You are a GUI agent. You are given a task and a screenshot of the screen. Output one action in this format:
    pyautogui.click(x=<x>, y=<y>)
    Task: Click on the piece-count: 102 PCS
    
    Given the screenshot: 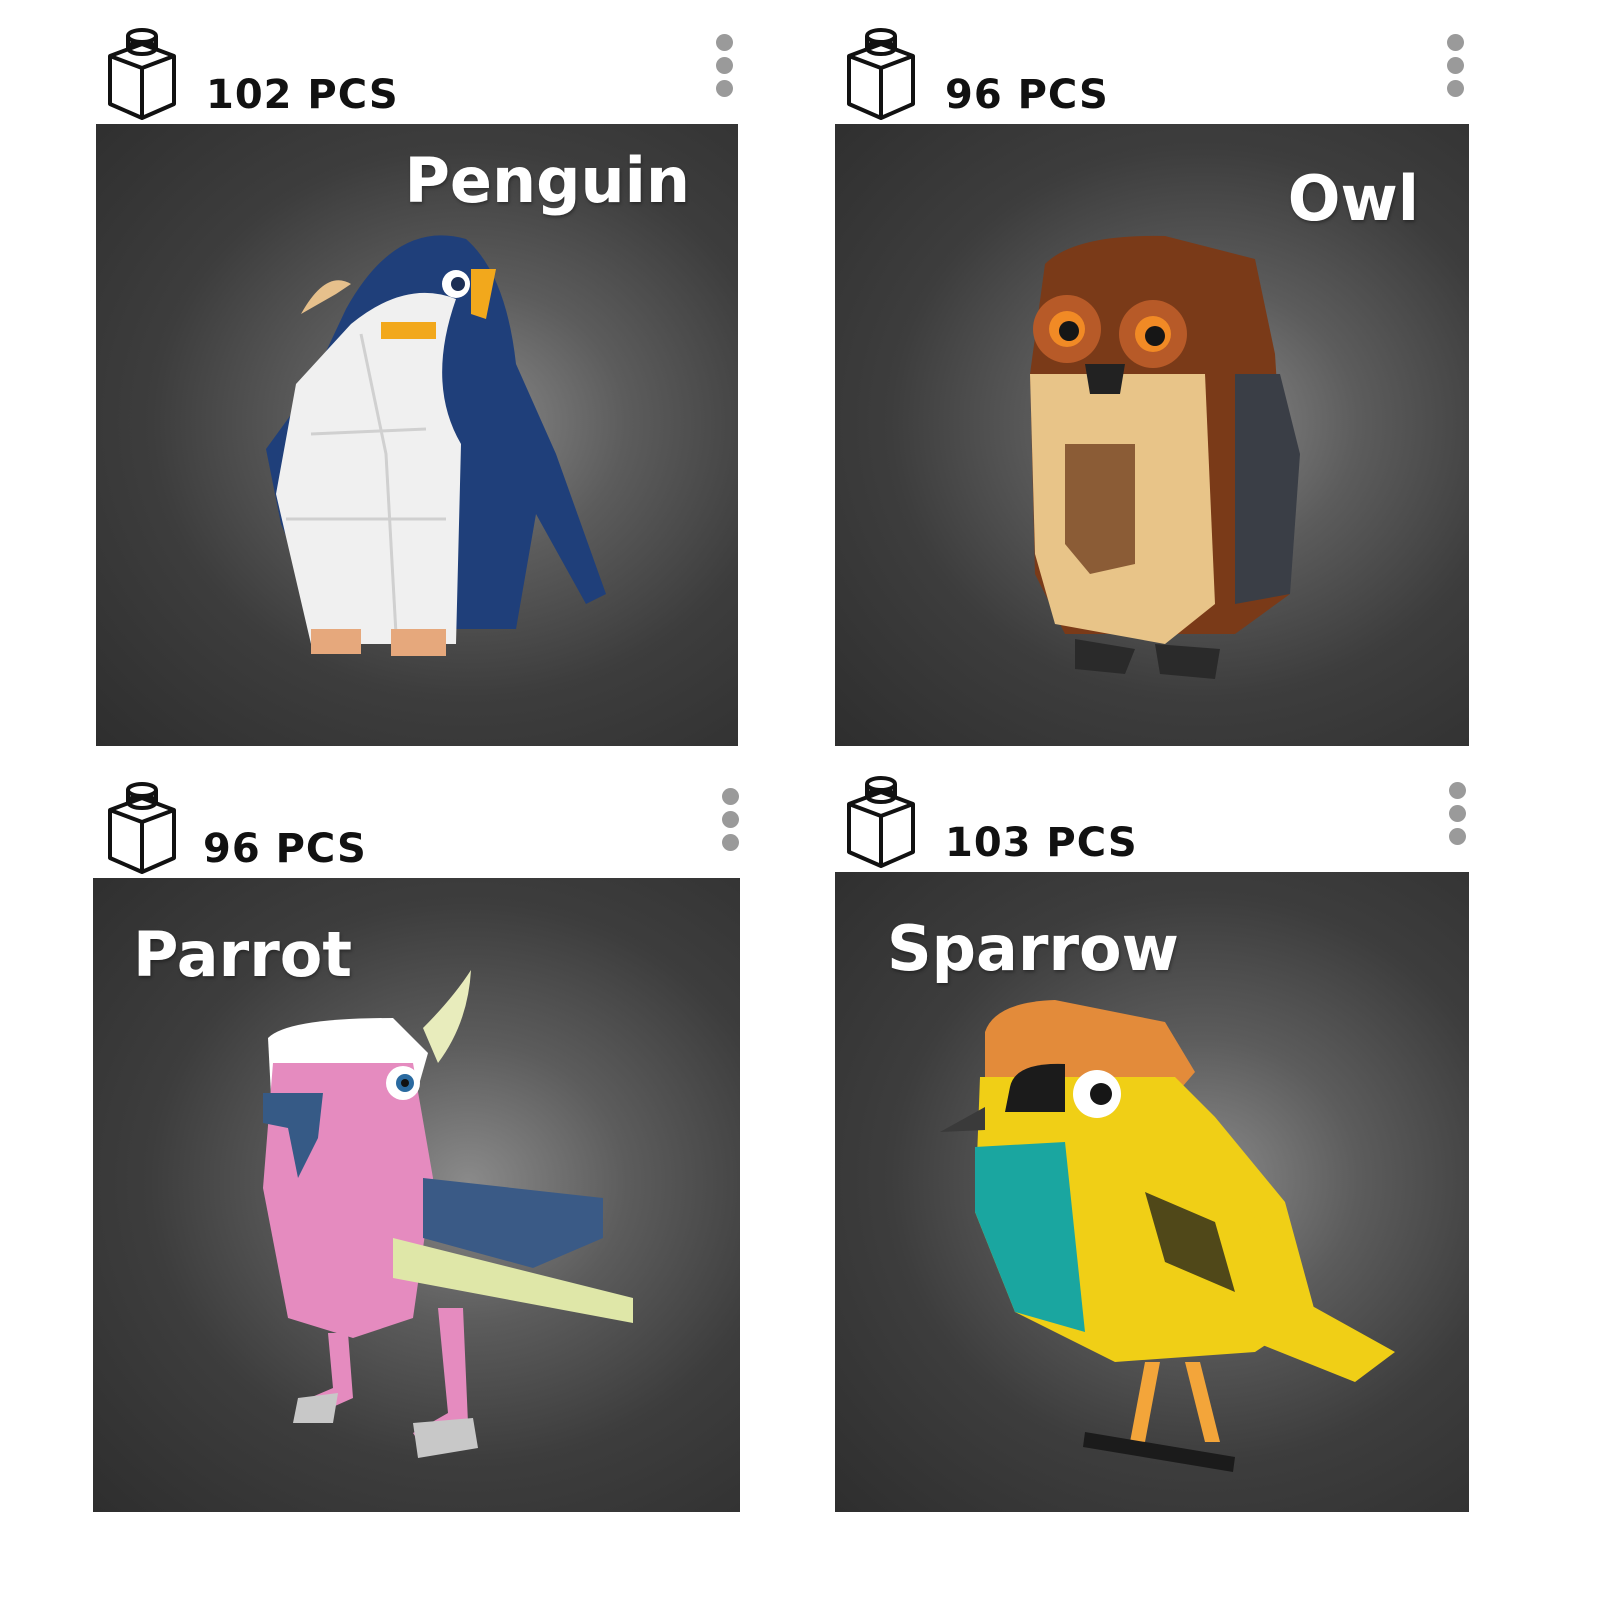 What is the action you would take?
    pyautogui.click(x=302, y=95)
    